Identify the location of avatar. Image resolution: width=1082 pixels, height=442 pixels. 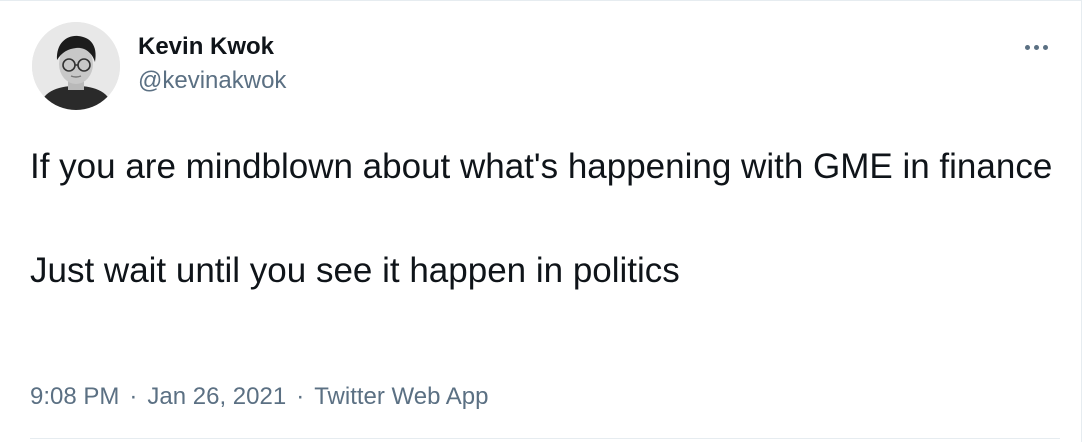
(76, 66).